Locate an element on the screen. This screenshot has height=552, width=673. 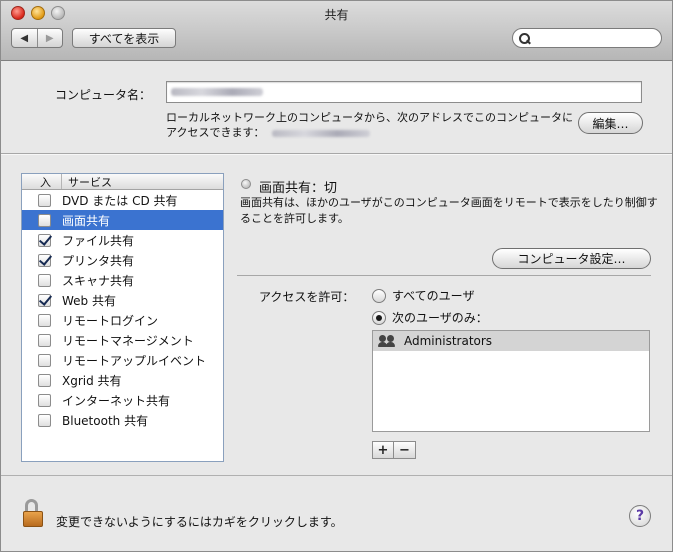
service-row-remote-apple-events: リモートアップルイベント is located at coordinates (122, 360).